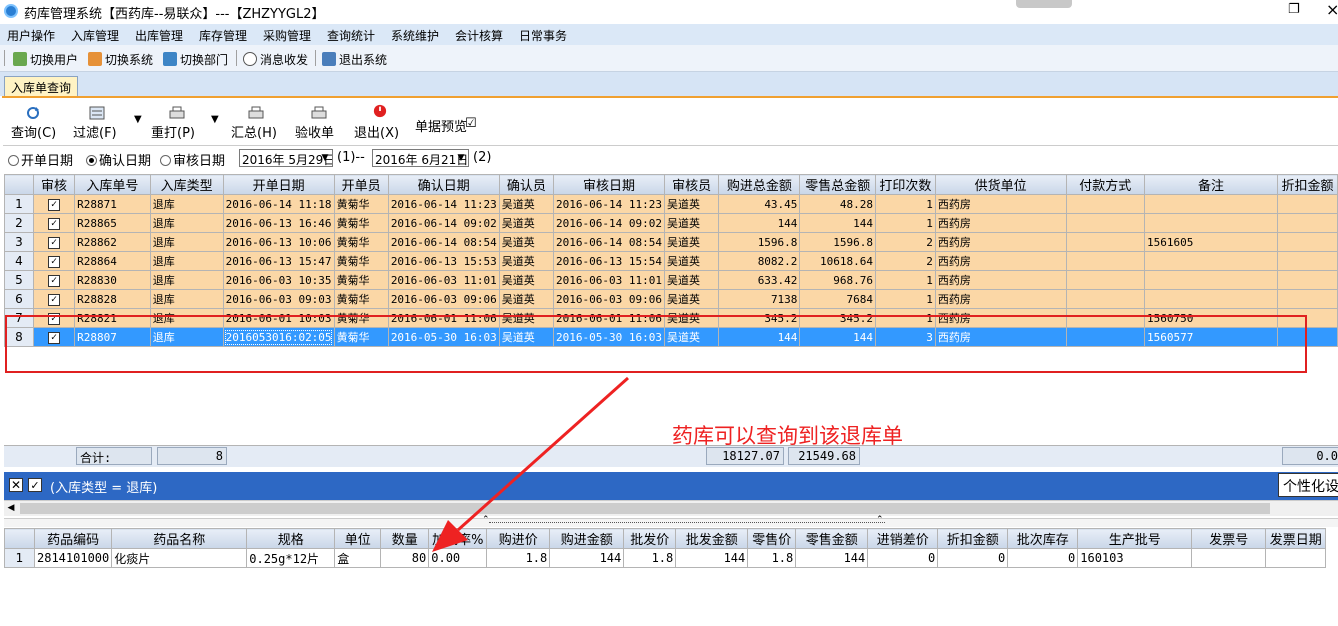 This screenshot has height=626, width=1338. I want to click on column-header: 审核, so click(54, 184).